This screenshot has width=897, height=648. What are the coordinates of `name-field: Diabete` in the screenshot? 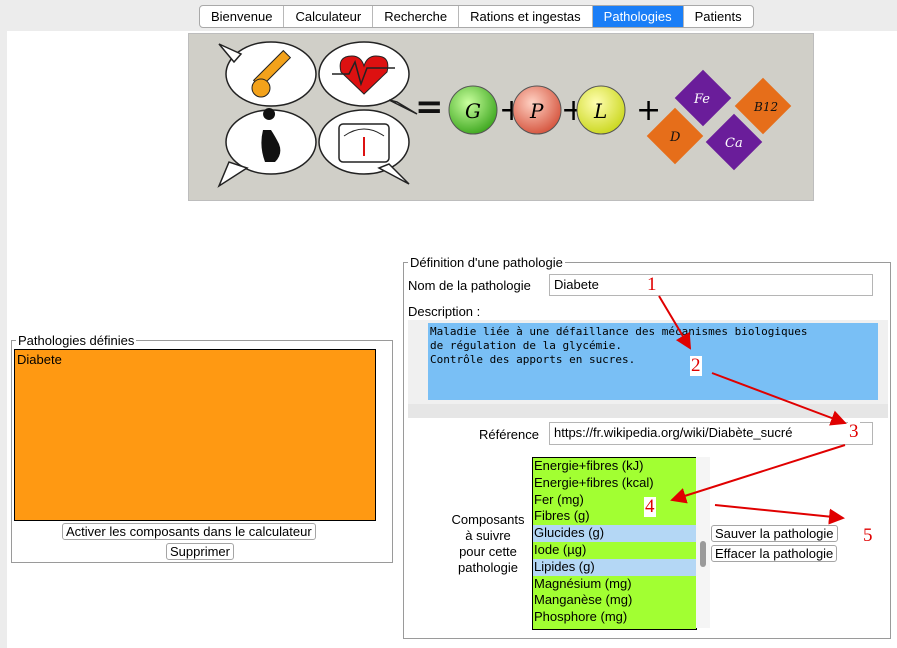 It's located at (711, 285).